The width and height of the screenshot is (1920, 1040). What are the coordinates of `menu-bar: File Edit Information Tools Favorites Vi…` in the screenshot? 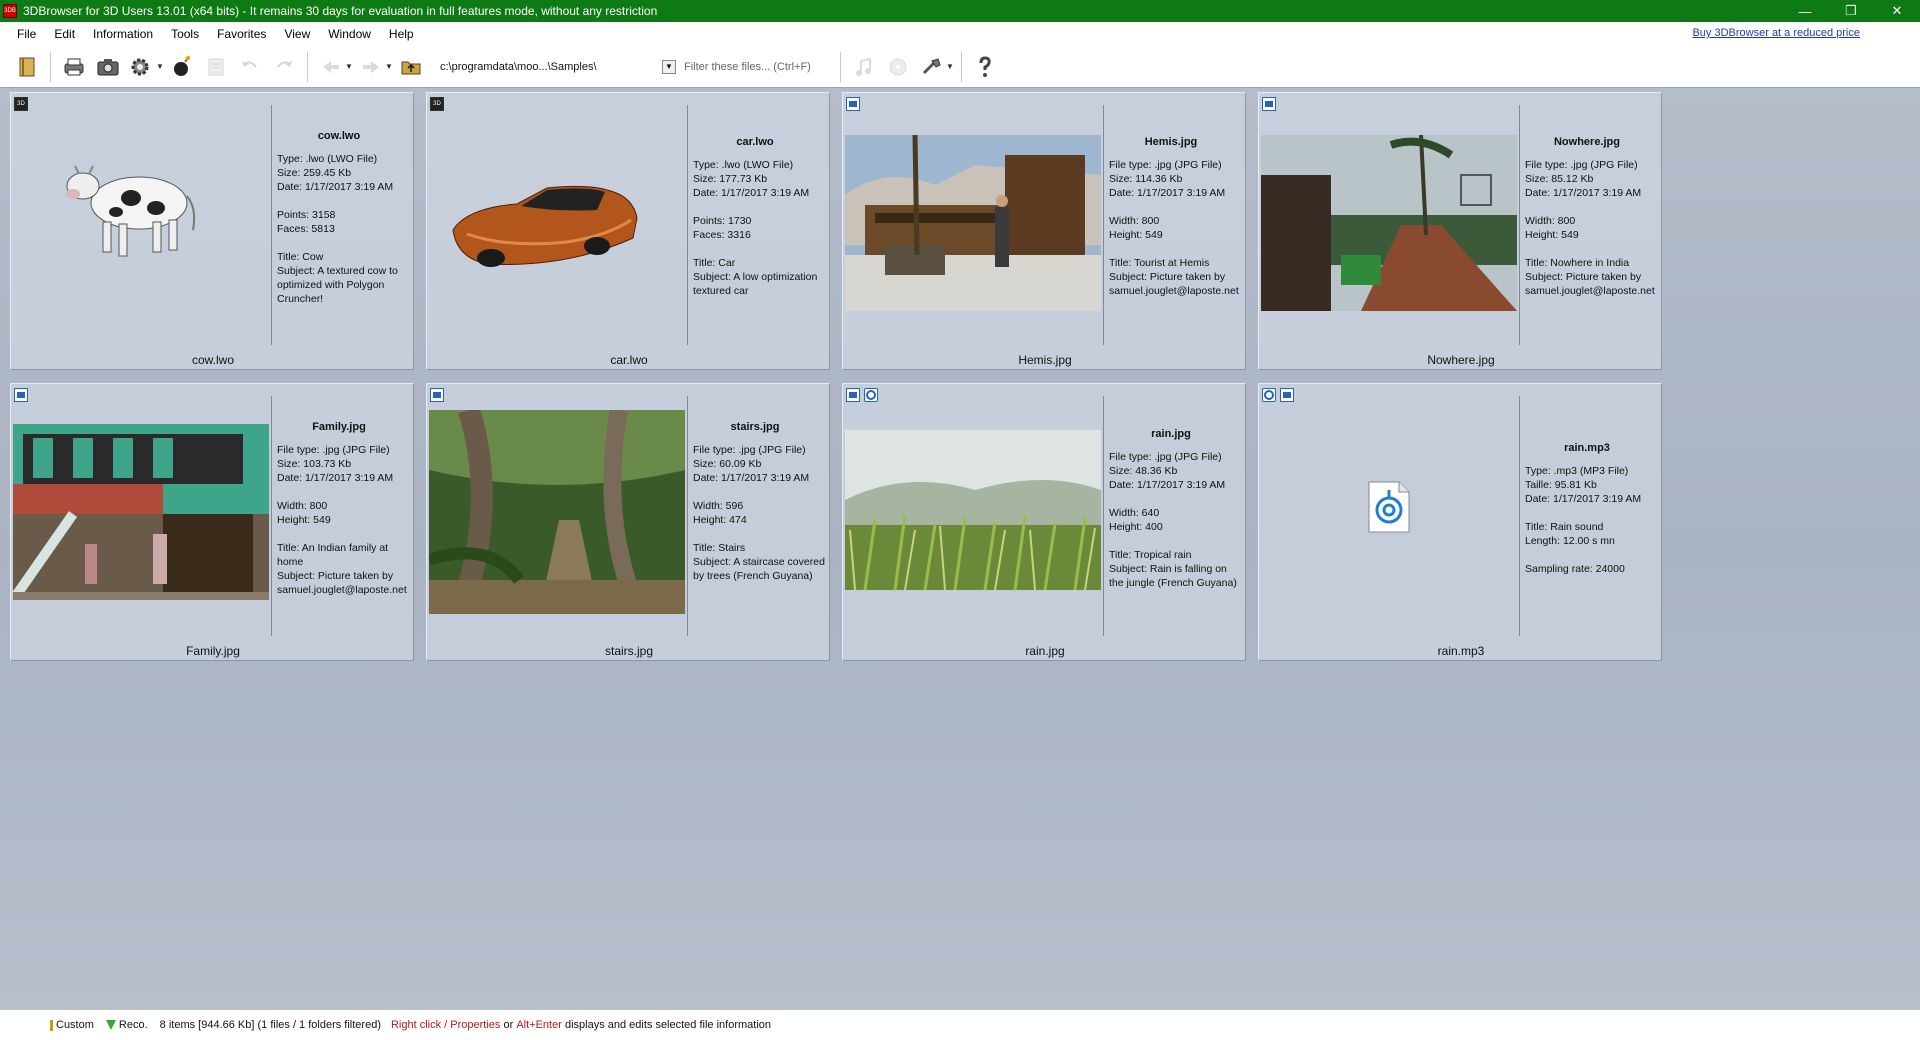 It's located at (960, 34).